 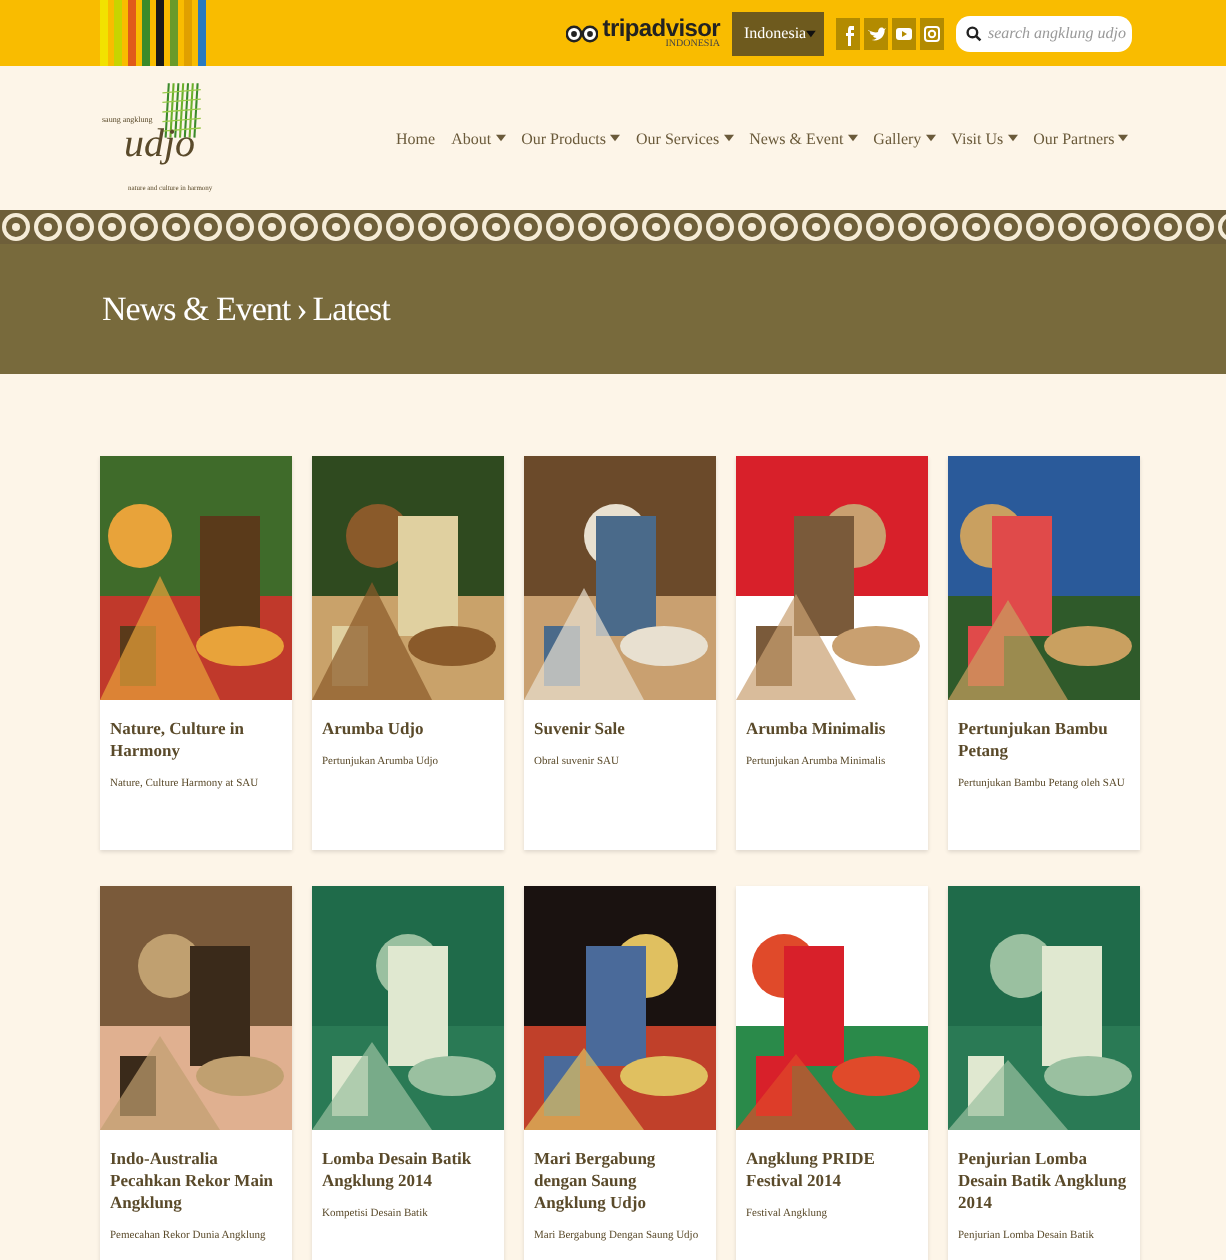 I want to click on facebook-icon, so click(x=848, y=33).